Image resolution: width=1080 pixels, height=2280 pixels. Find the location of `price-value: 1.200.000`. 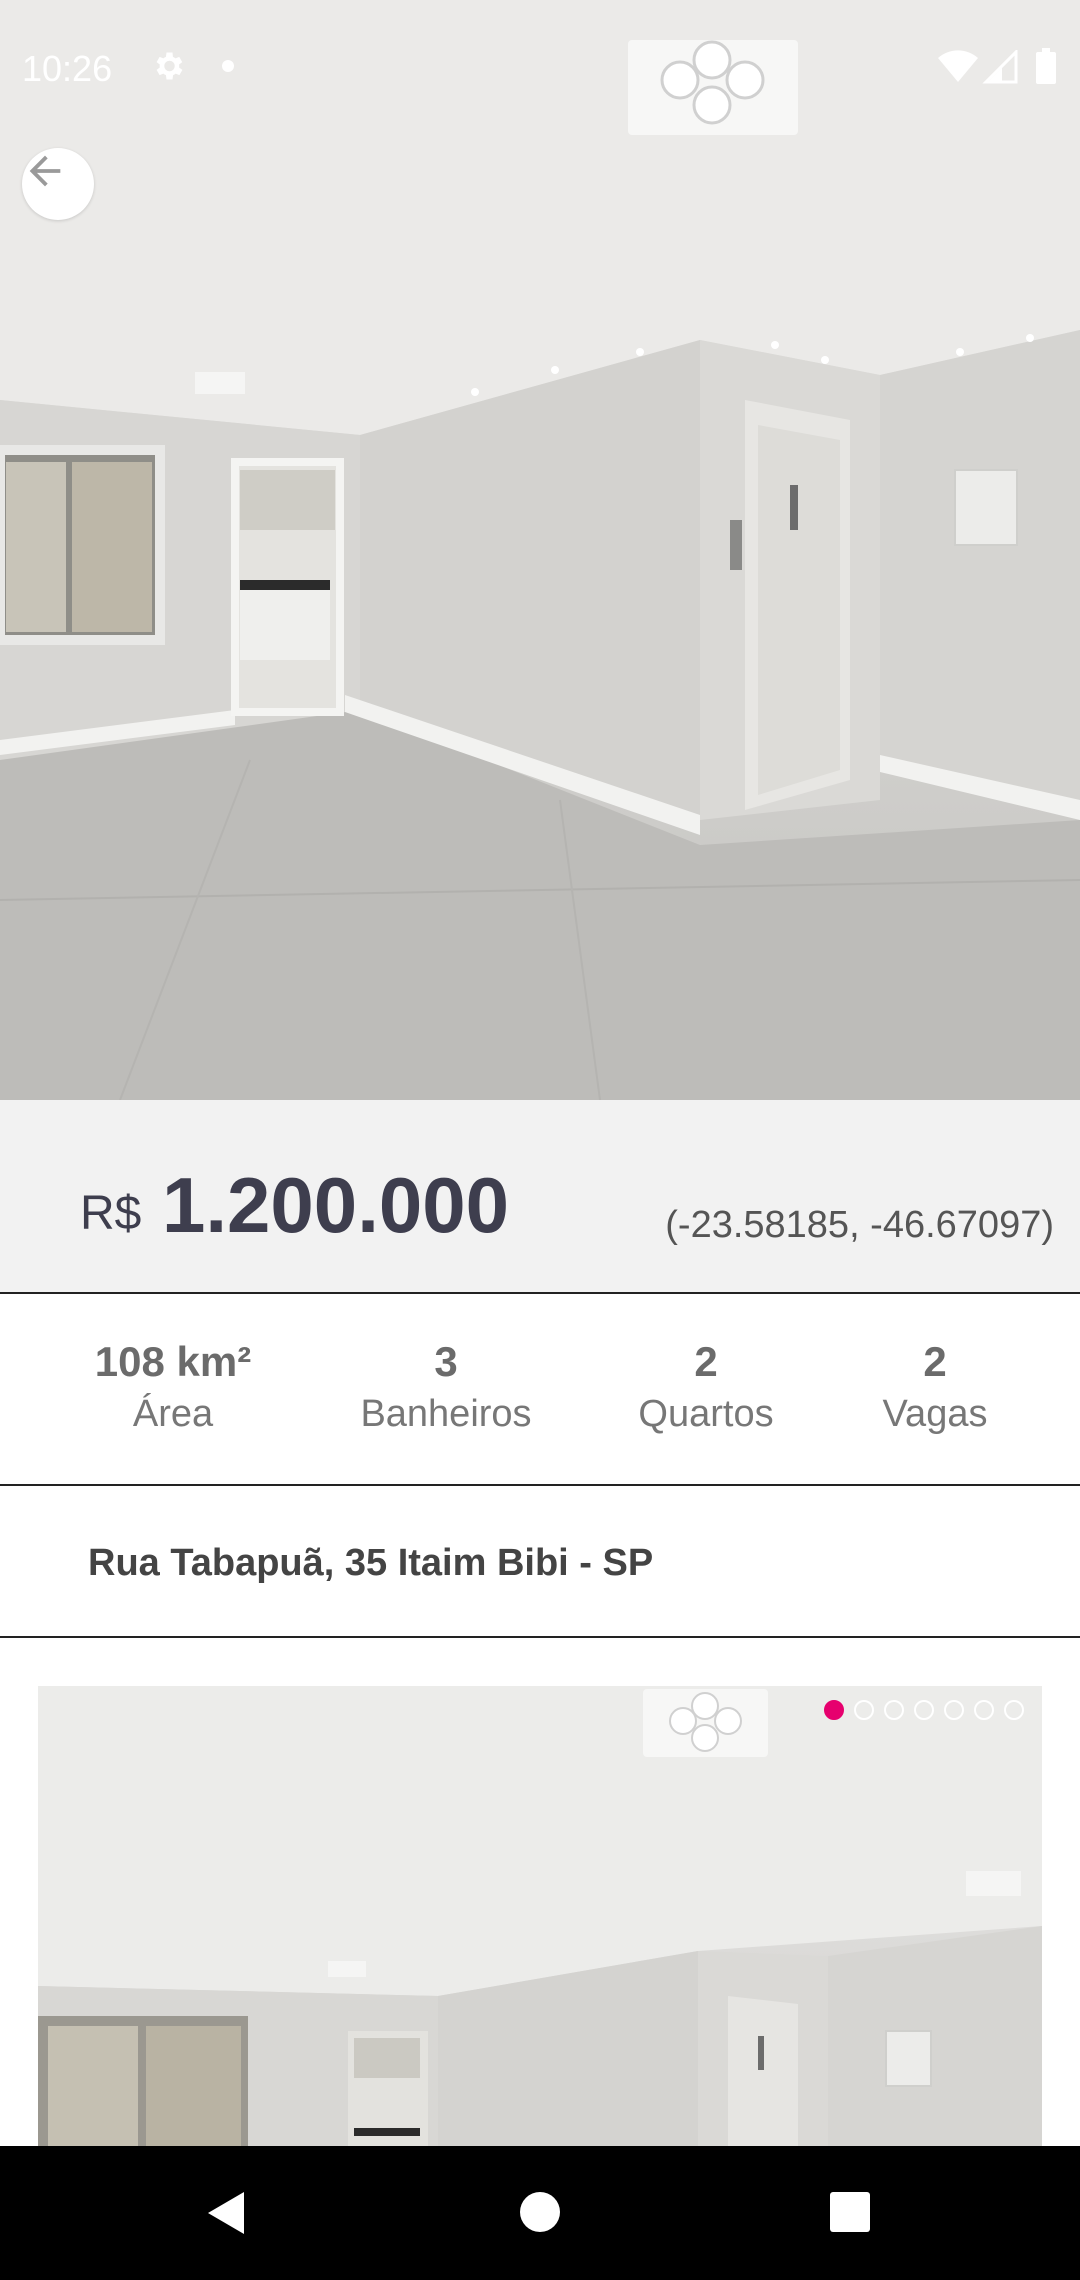

price-value: 1.200.000 is located at coordinates (336, 1205).